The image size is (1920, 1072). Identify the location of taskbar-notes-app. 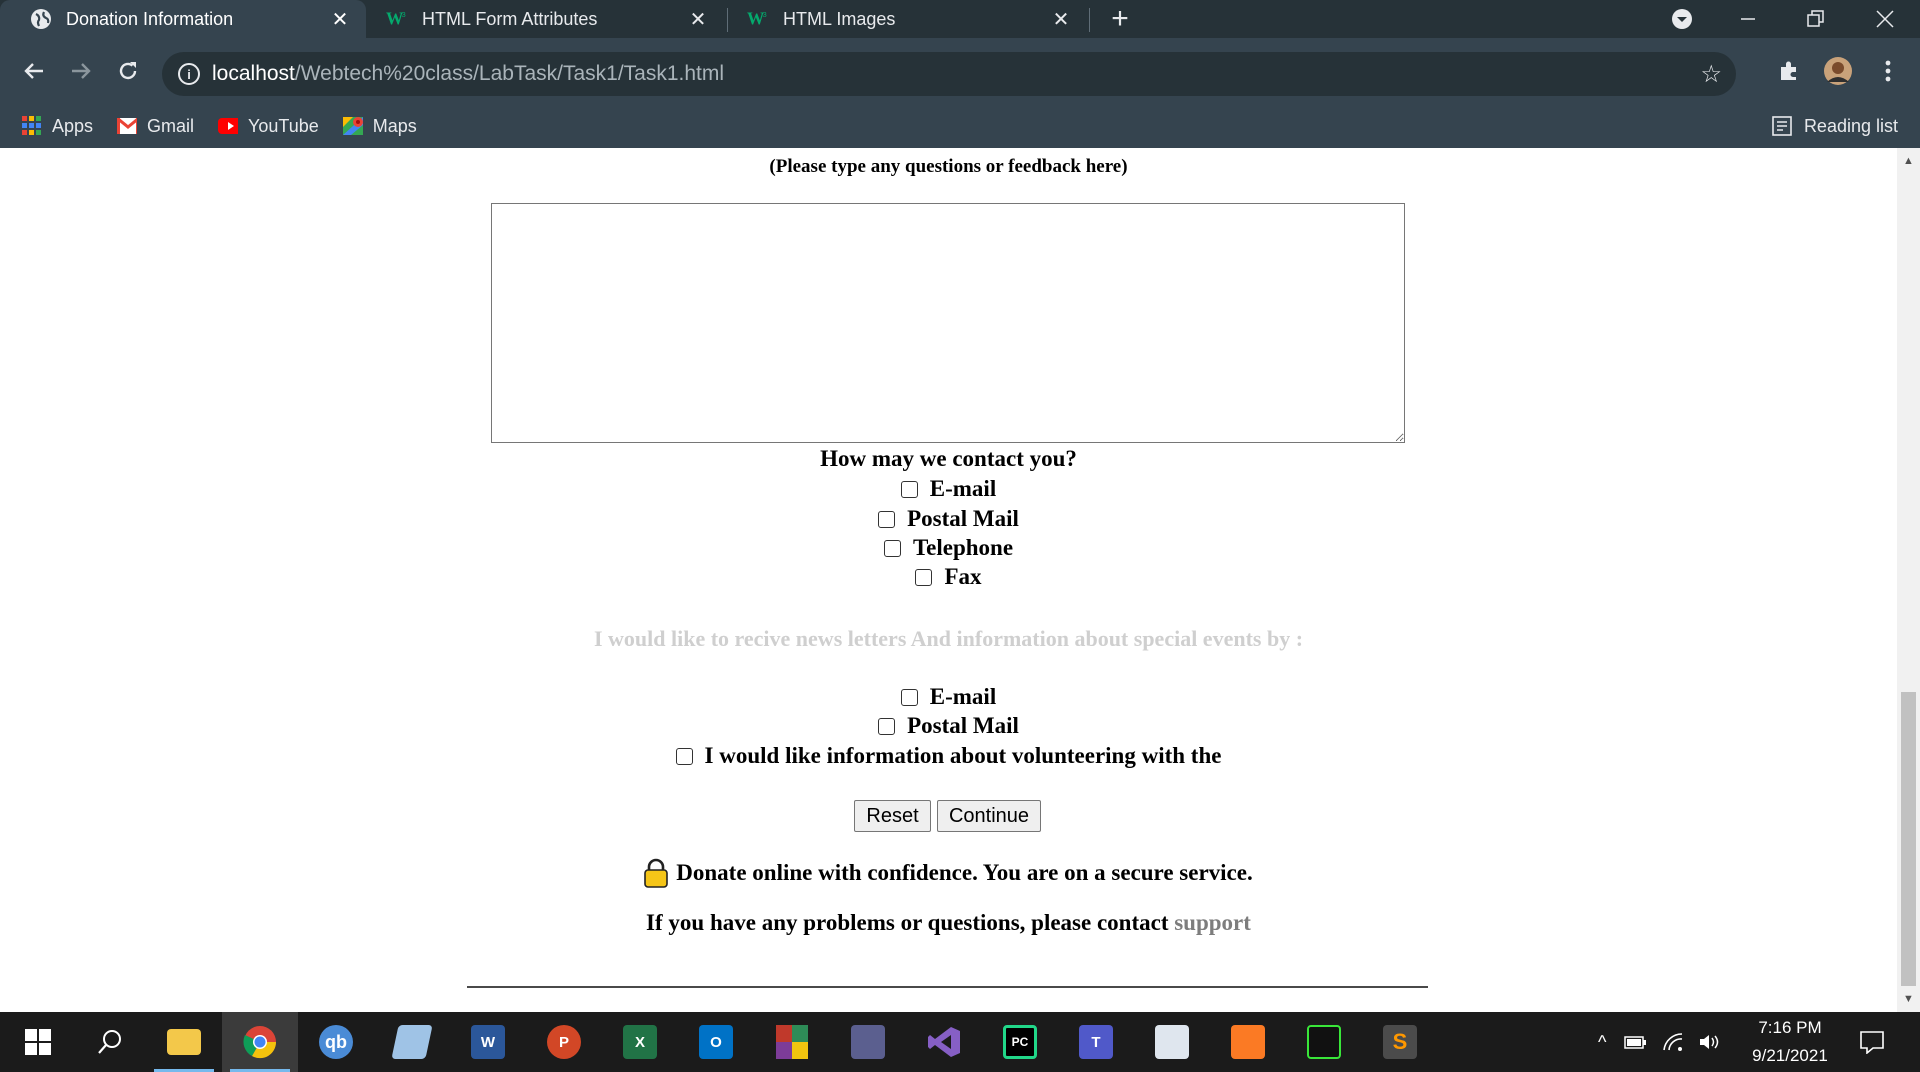
(412, 1042).